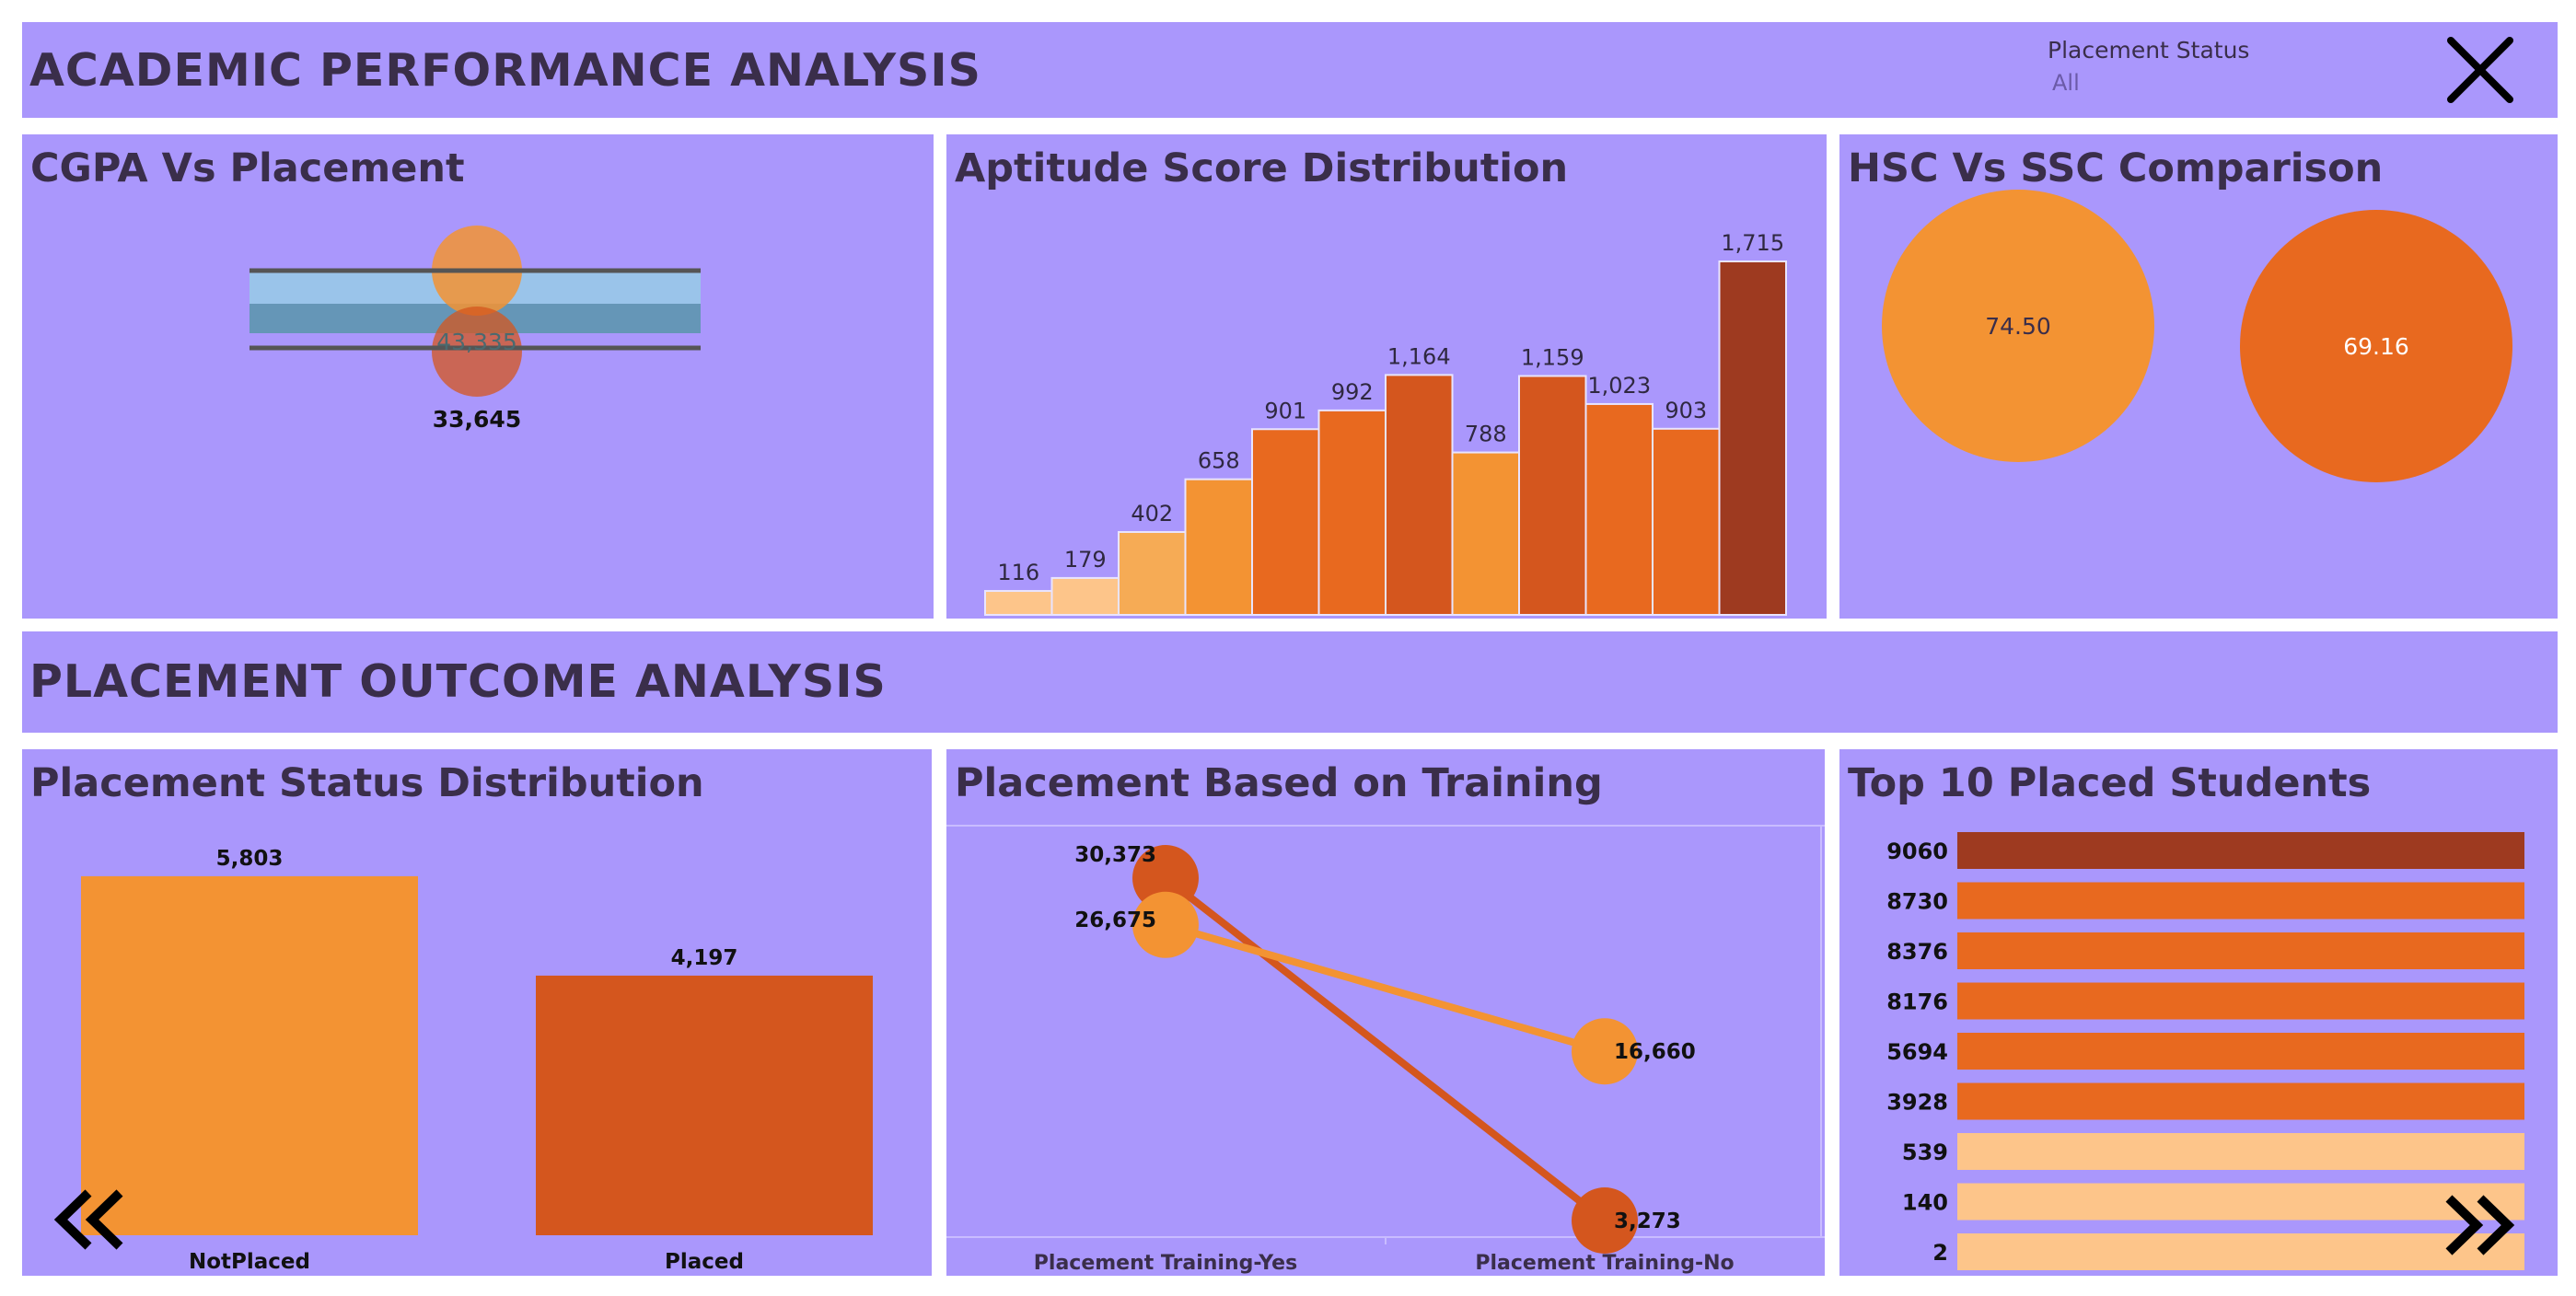  Describe the element at coordinates (1917, 902) in the screenshot. I see `top10-row-label: 8730` at that location.